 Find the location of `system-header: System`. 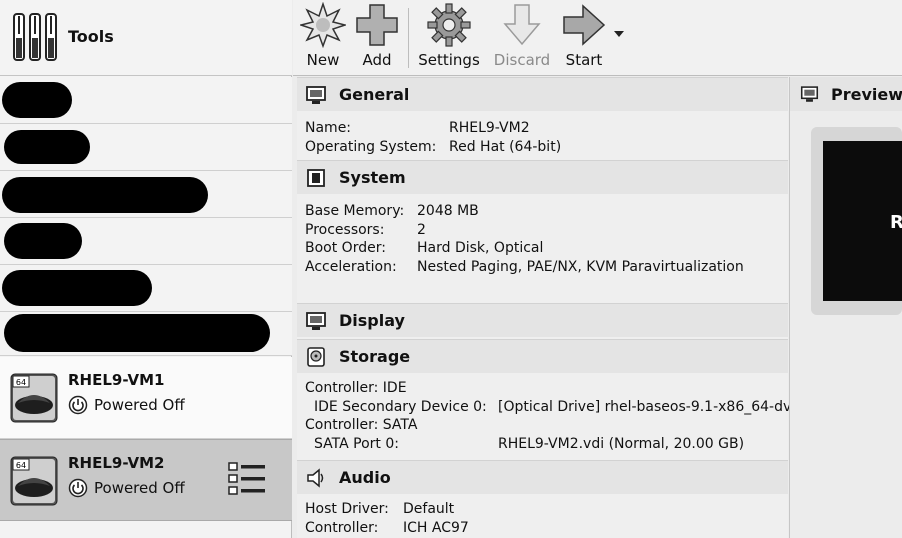

system-header: System is located at coordinates (542, 177).